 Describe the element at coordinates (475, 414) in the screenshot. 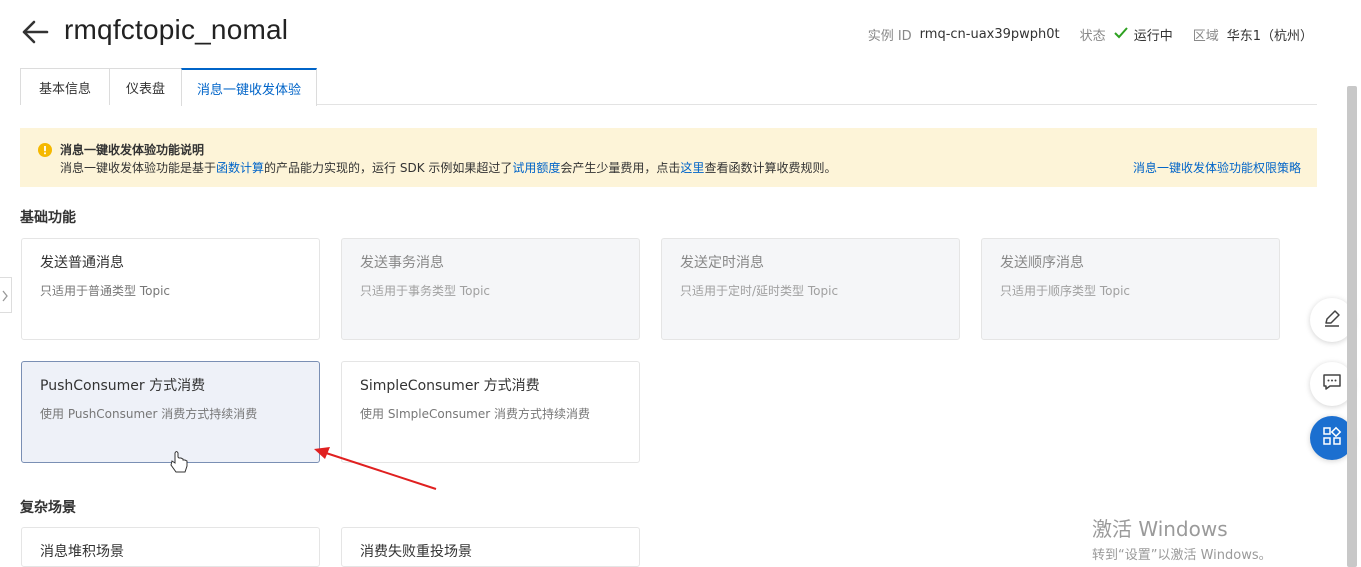

I see `card-desc: 使用 SImpleConsumer 消费方式持续消费` at that location.